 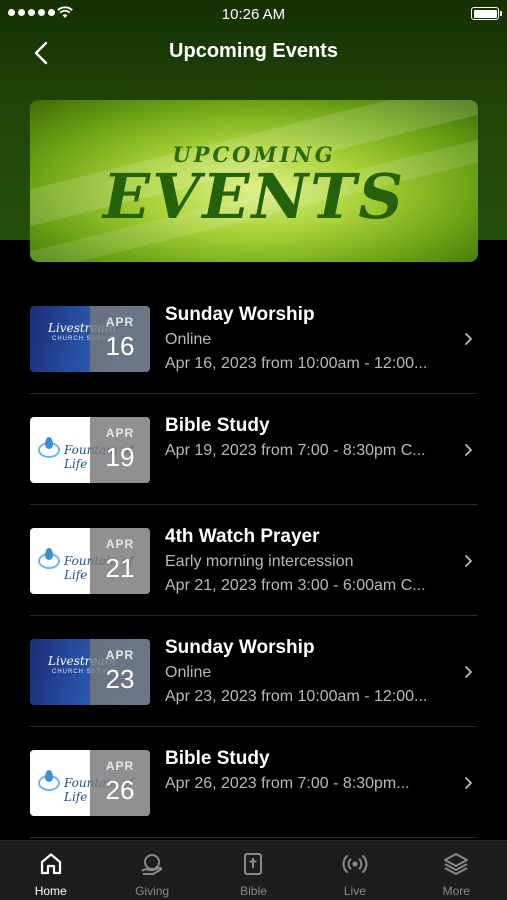 What do you see at coordinates (253, 51) in the screenshot?
I see `page-title: Upcoming Events` at bounding box center [253, 51].